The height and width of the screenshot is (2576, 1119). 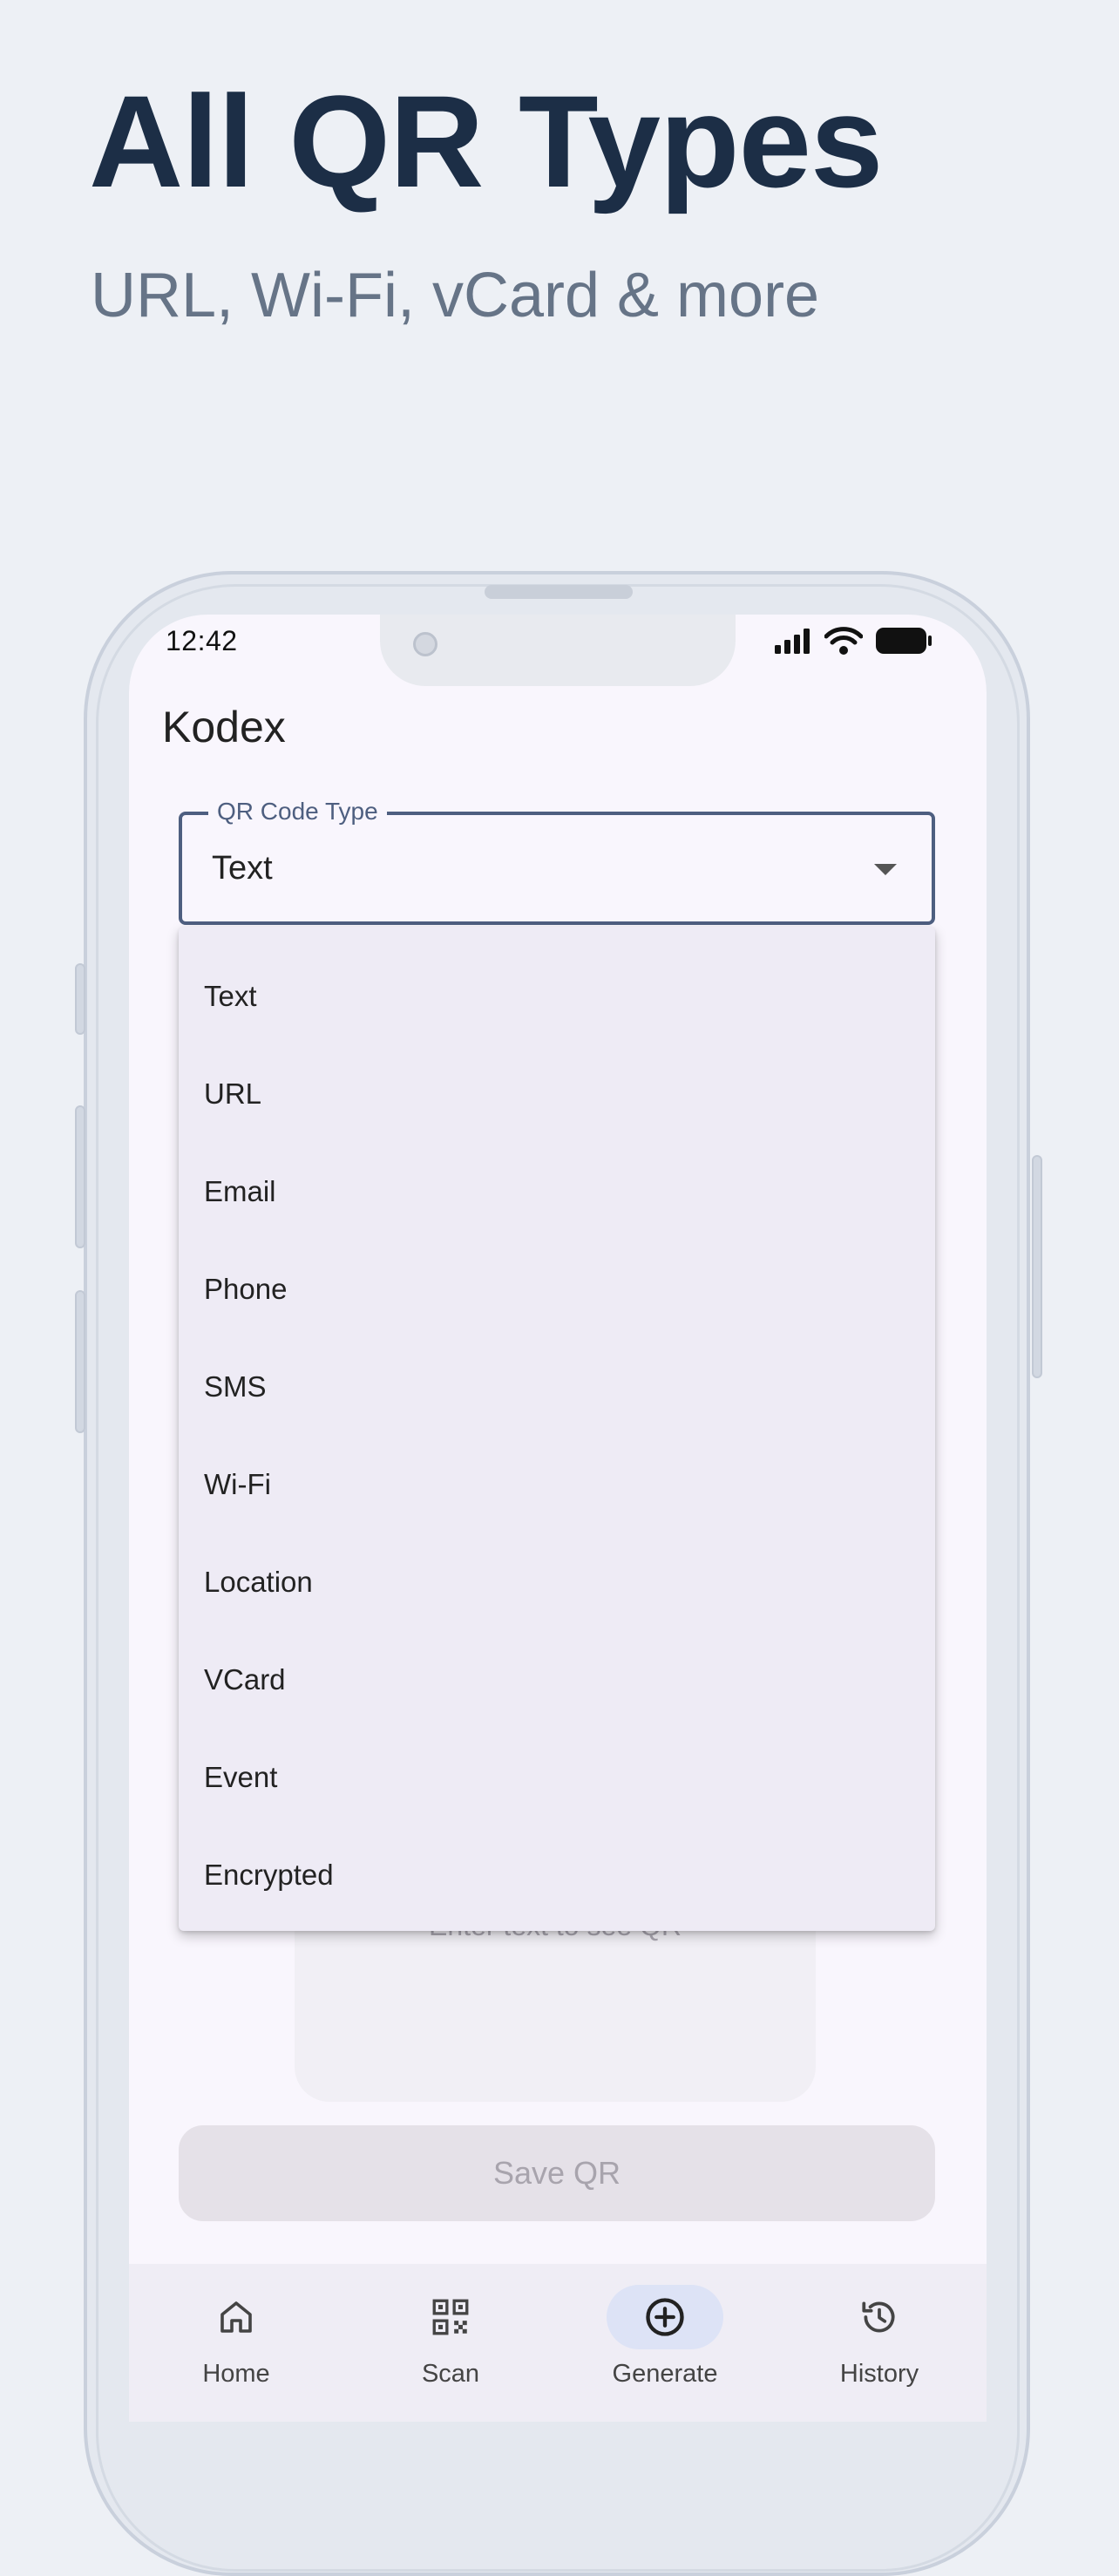 I want to click on dropdown-option-vcard: VCard, so click(x=557, y=1680).